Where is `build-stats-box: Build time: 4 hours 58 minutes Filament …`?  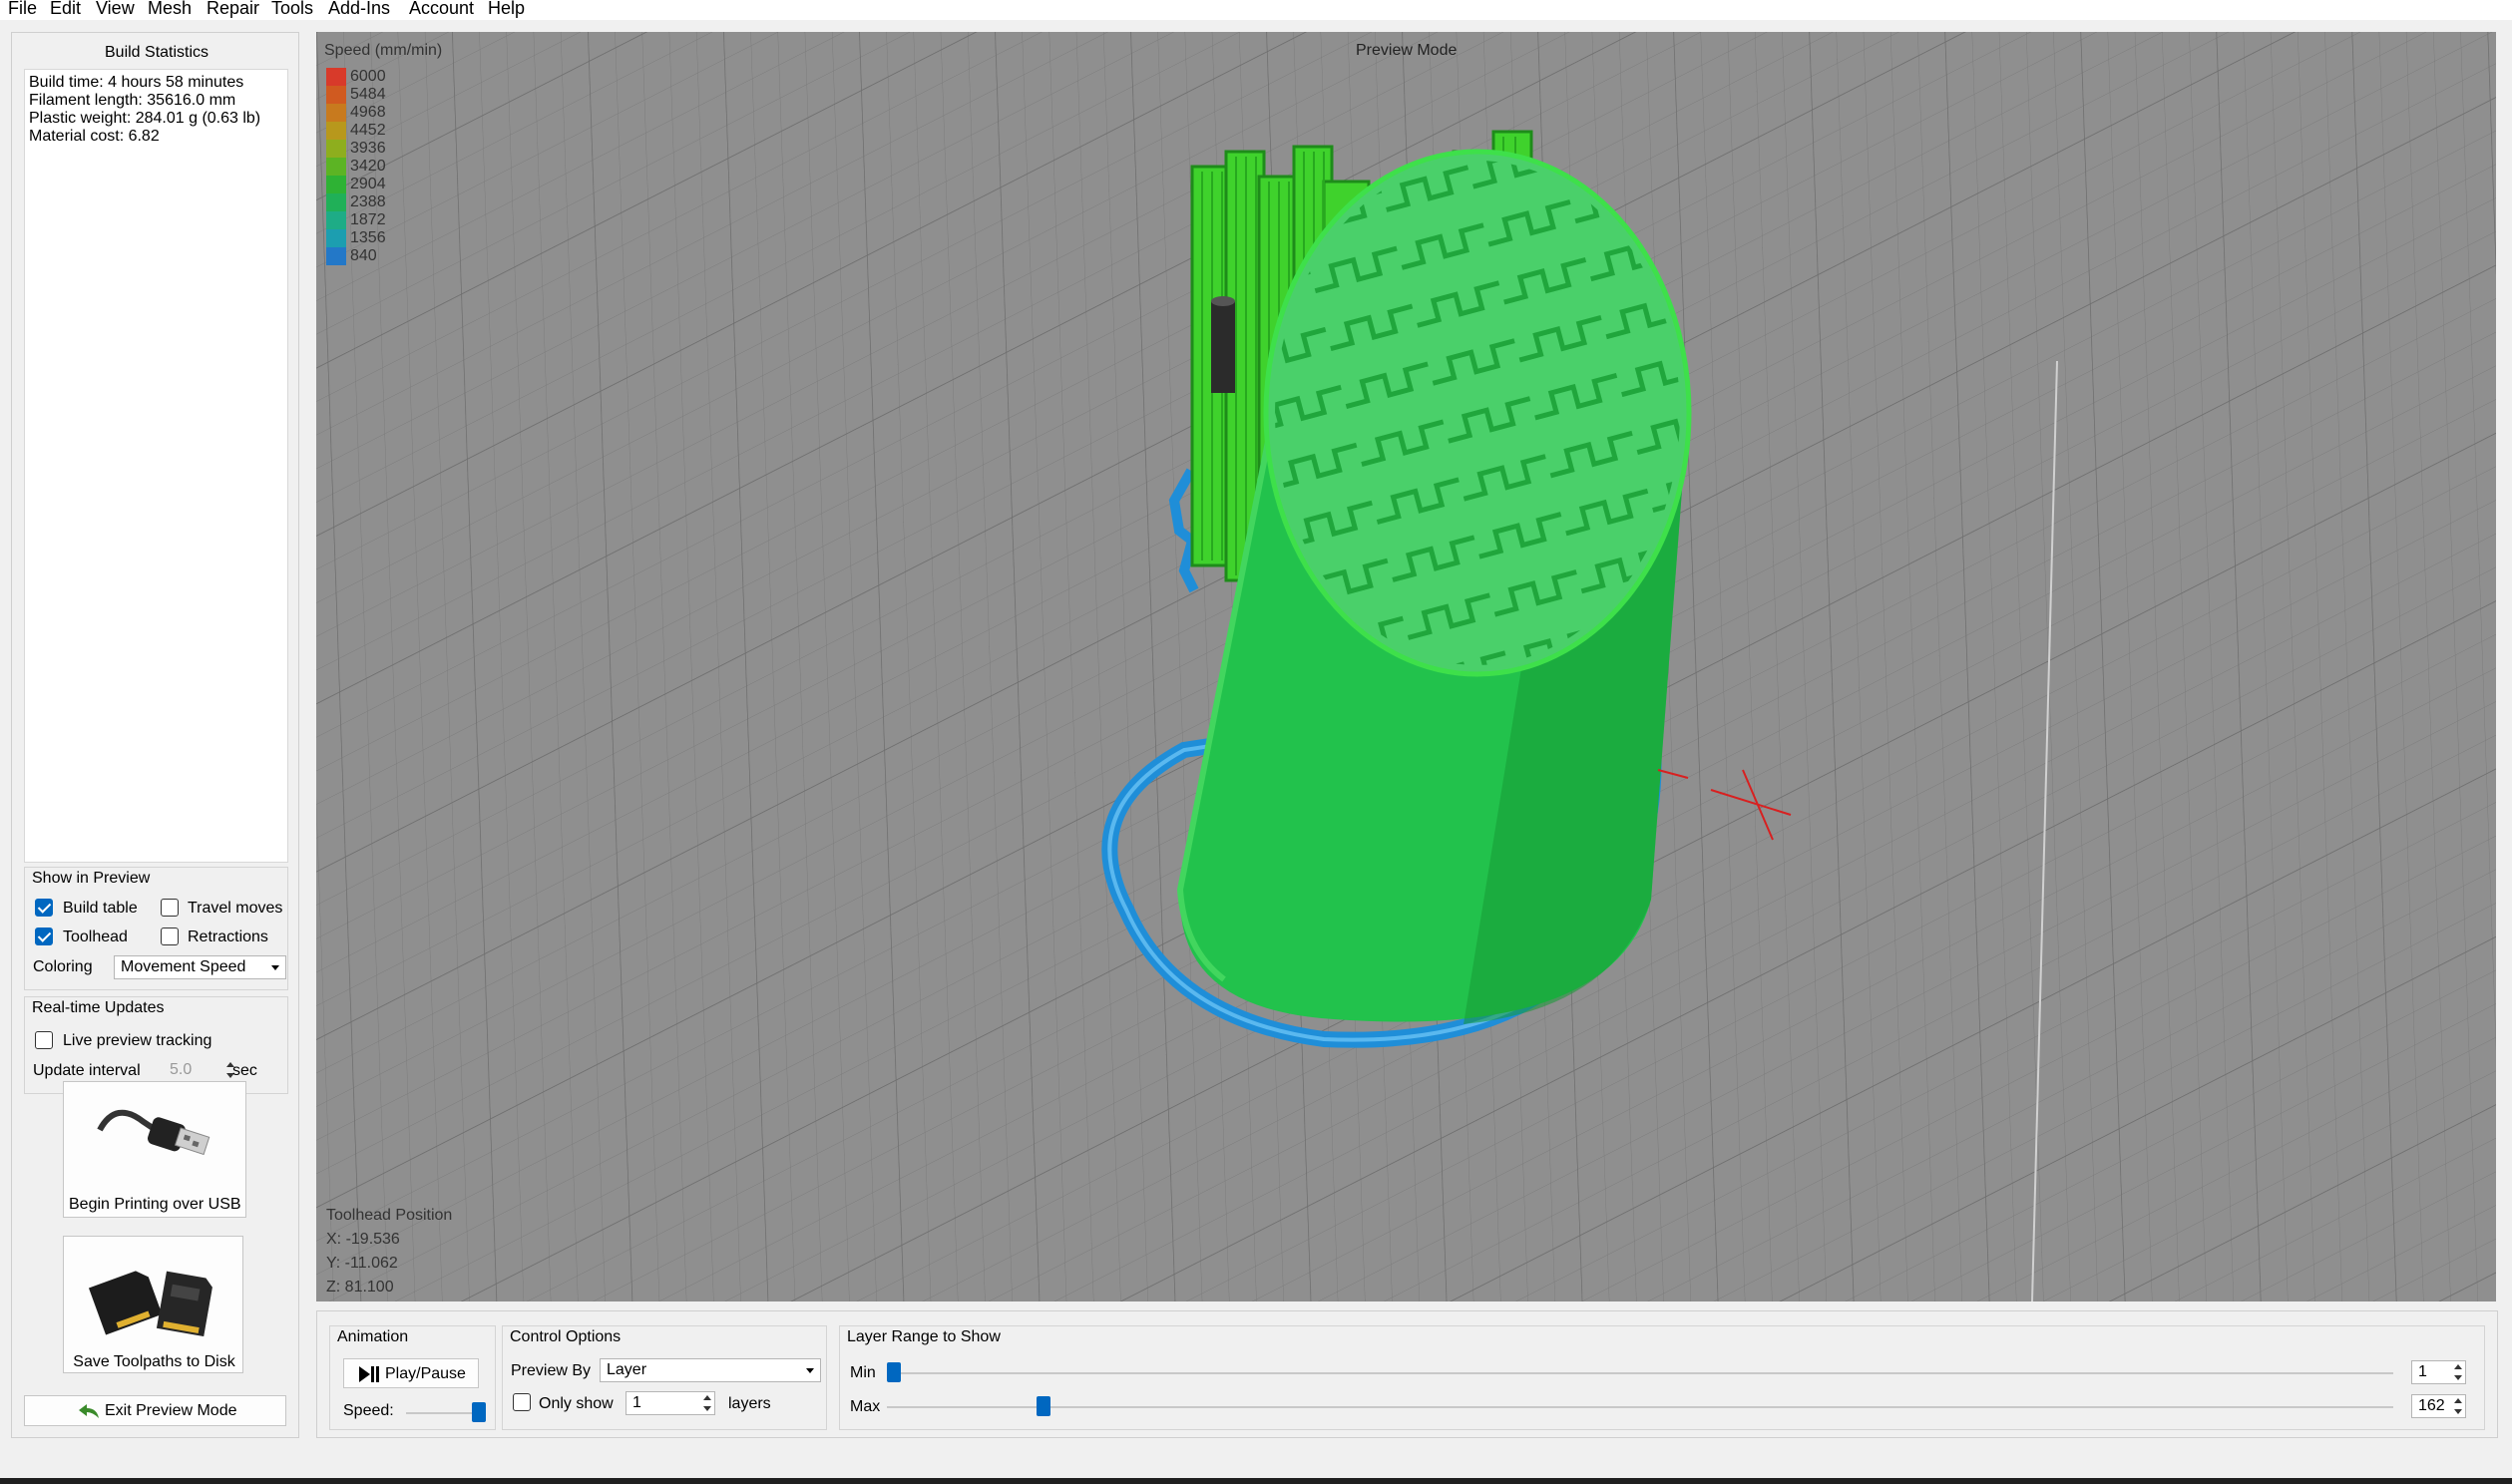
build-stats-box: Build time: 4 hours 58 minutes Filament … is located at coordinates (156, 466).